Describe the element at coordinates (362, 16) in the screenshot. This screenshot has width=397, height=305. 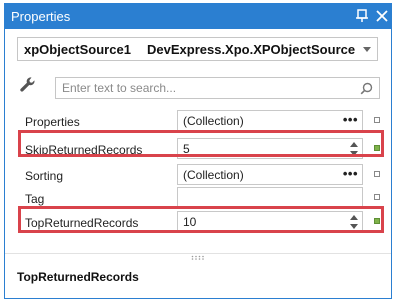
I see `pin-icon` at that location.